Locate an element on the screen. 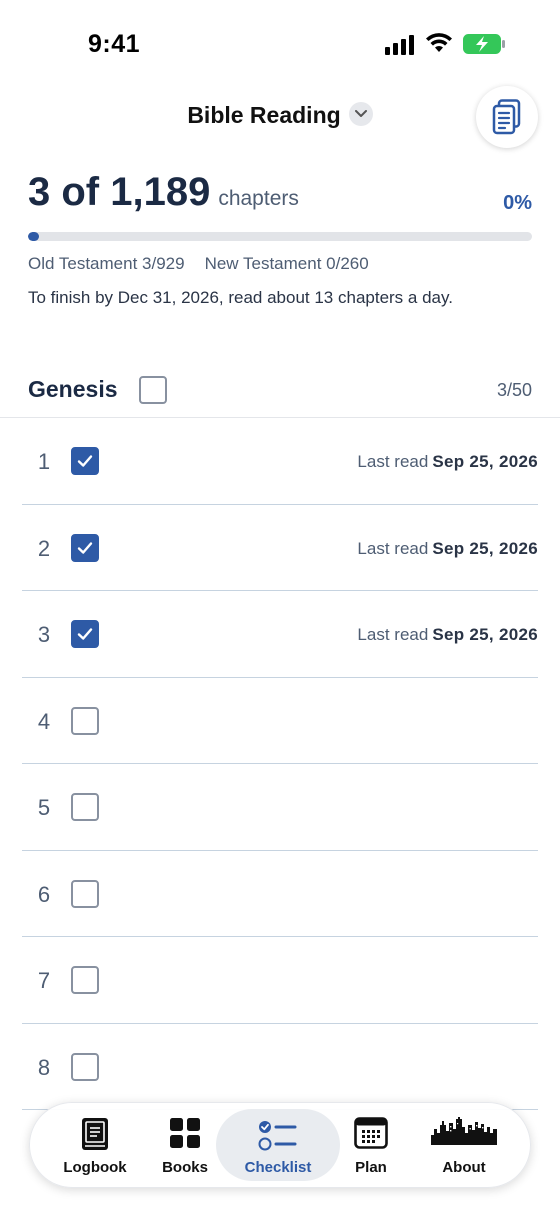 The height and width of the screenshot is (1218, 560). chapters-unit-label: chapters is located at coordinates (258, 198).